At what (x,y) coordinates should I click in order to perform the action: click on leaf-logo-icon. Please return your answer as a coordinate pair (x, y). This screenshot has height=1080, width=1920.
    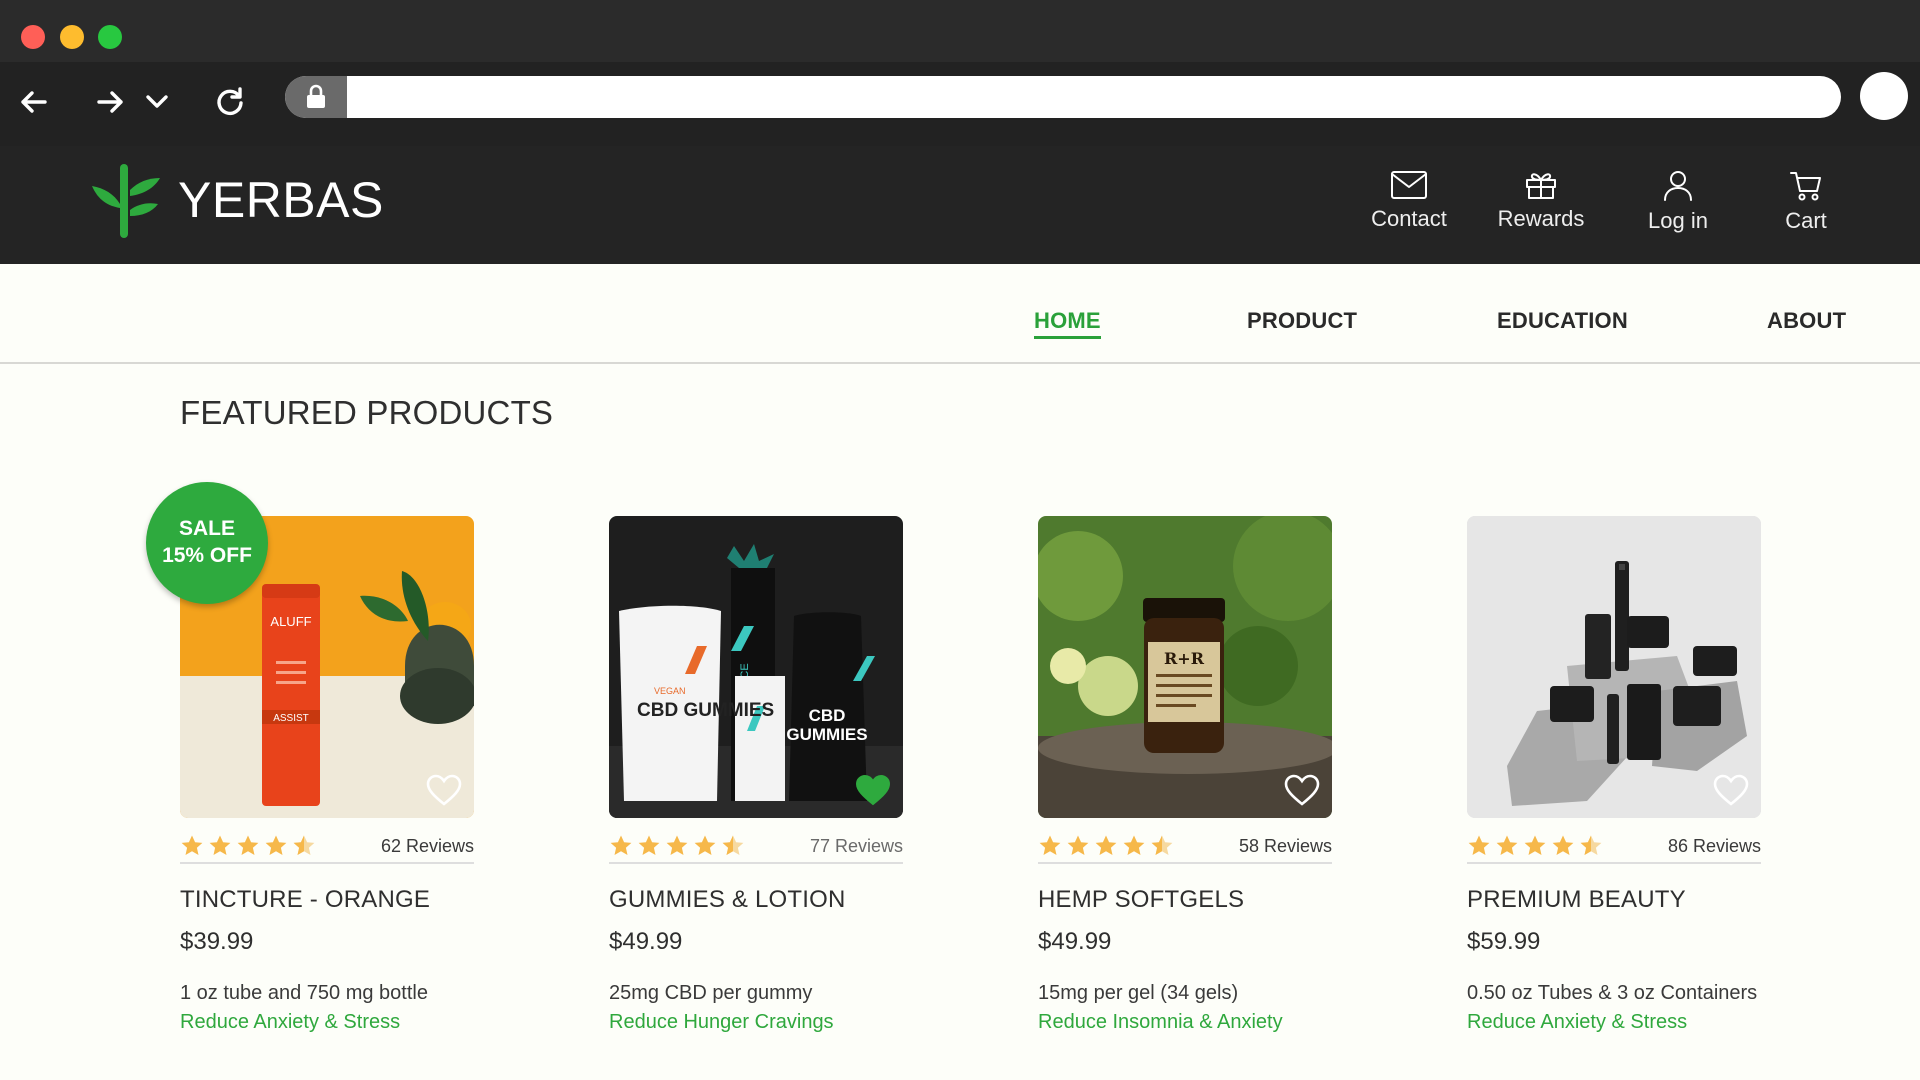
    Looking at the image, I should click on (126, 201).